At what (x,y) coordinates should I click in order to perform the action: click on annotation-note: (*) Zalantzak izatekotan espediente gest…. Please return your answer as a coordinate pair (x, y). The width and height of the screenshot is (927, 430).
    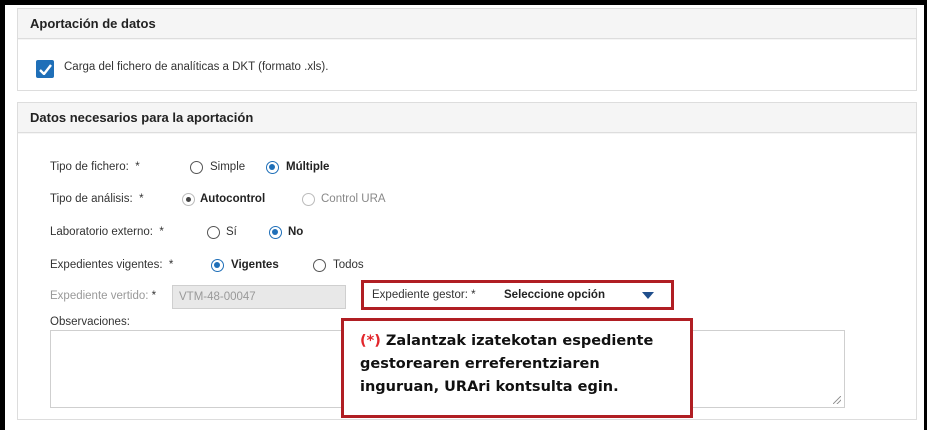
    Looking at the image, I should click on (517, 368).